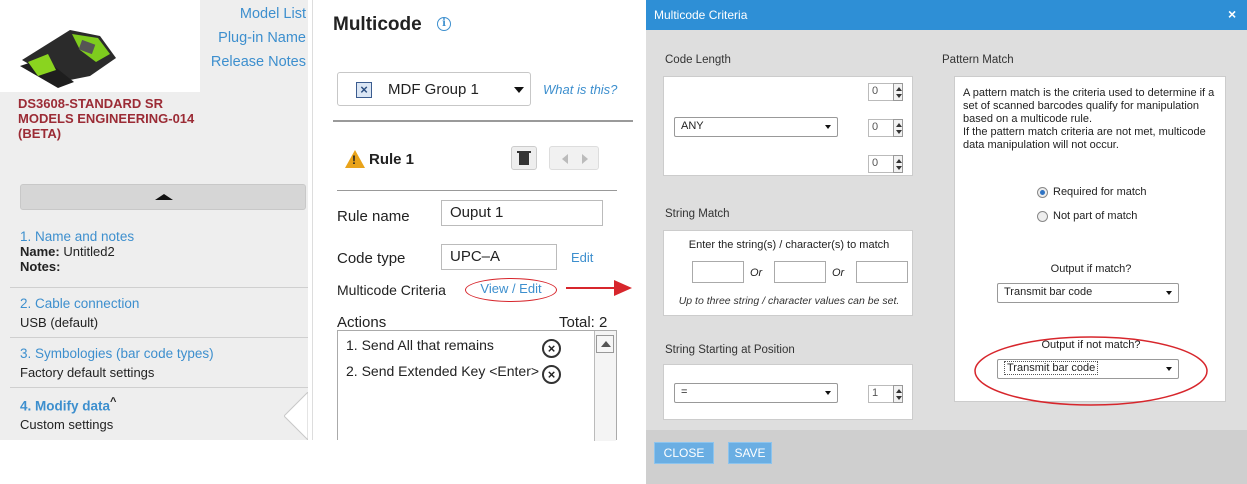  Describe the element at coordinates (258, 62) in the screenshot. I see `release-notes-link: Release Notes` at that location.